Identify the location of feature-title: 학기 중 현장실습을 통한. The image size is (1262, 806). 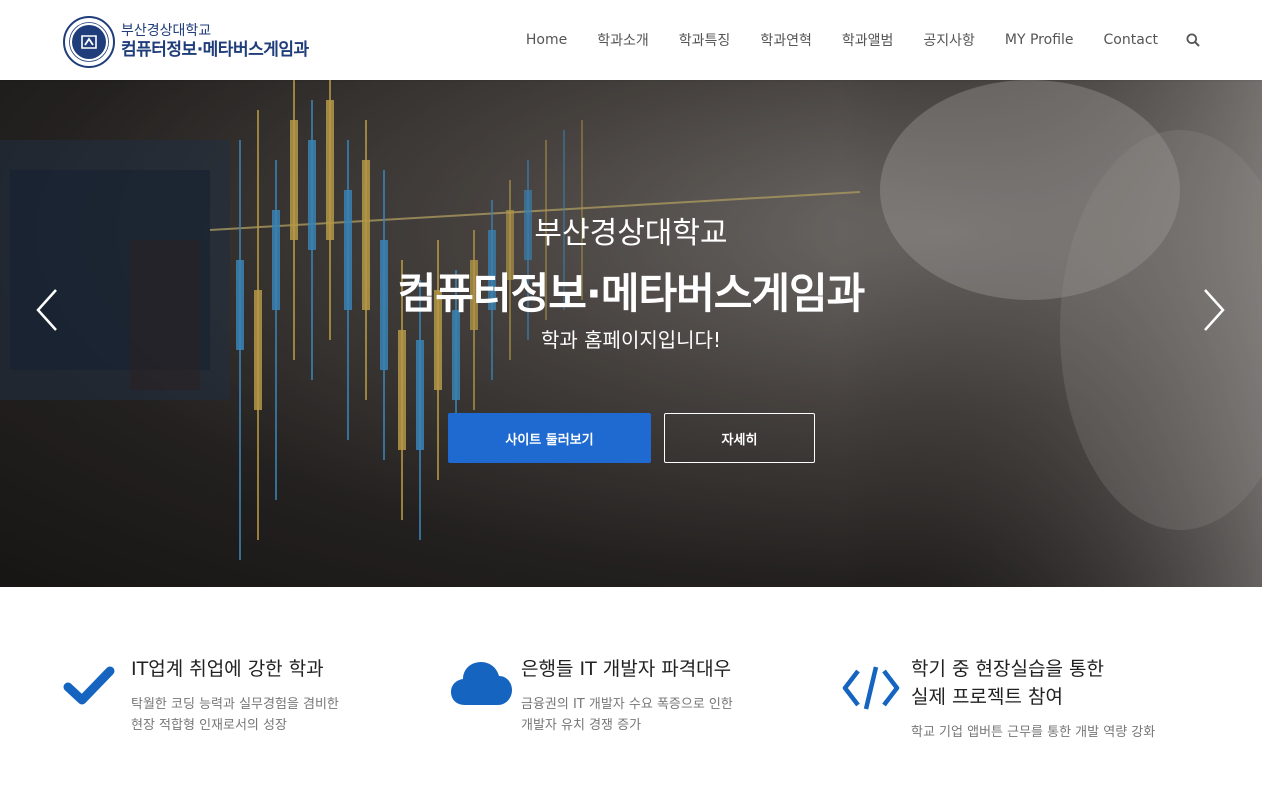
(1007, 669).